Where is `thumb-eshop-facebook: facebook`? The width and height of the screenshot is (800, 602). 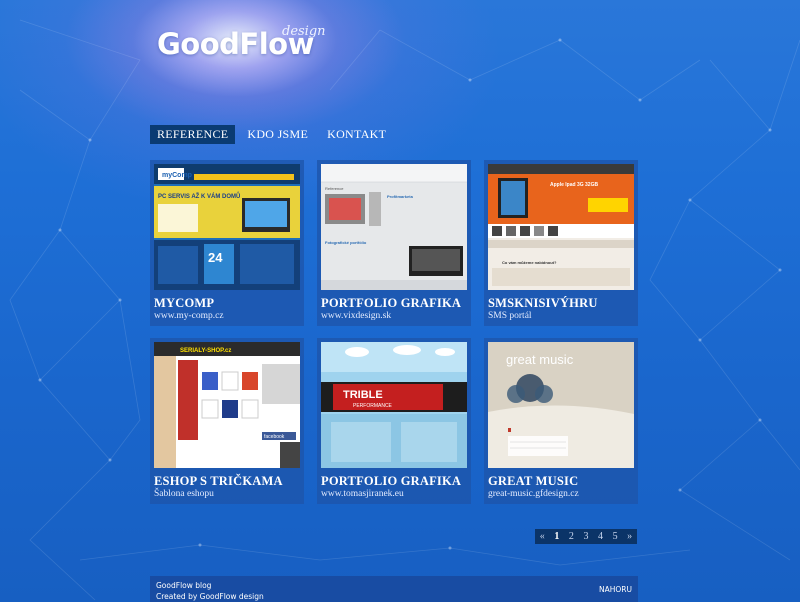
thumb-eshop-facebook: facebook is located at coordinates (274, 437).